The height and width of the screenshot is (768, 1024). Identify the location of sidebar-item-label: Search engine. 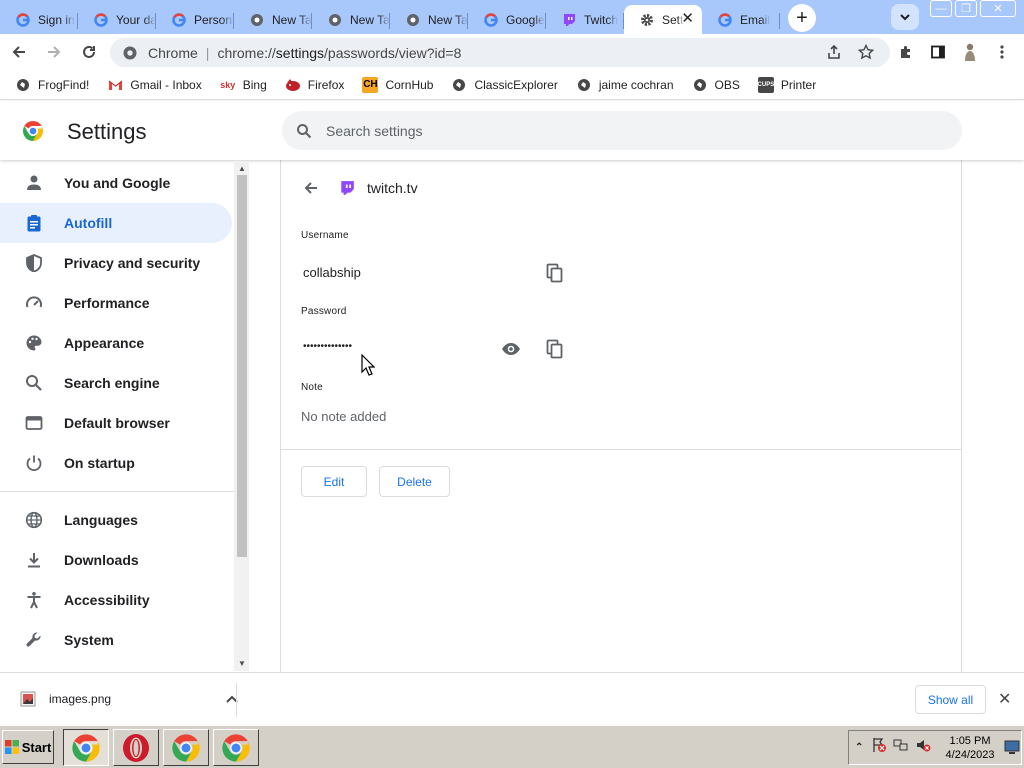
(112, 383).